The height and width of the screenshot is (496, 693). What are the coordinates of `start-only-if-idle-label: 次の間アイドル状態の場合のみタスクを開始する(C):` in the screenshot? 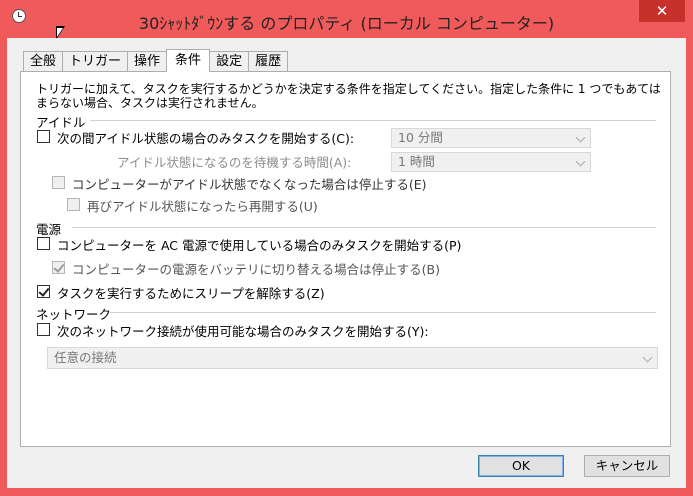 It's located at (206, 138).